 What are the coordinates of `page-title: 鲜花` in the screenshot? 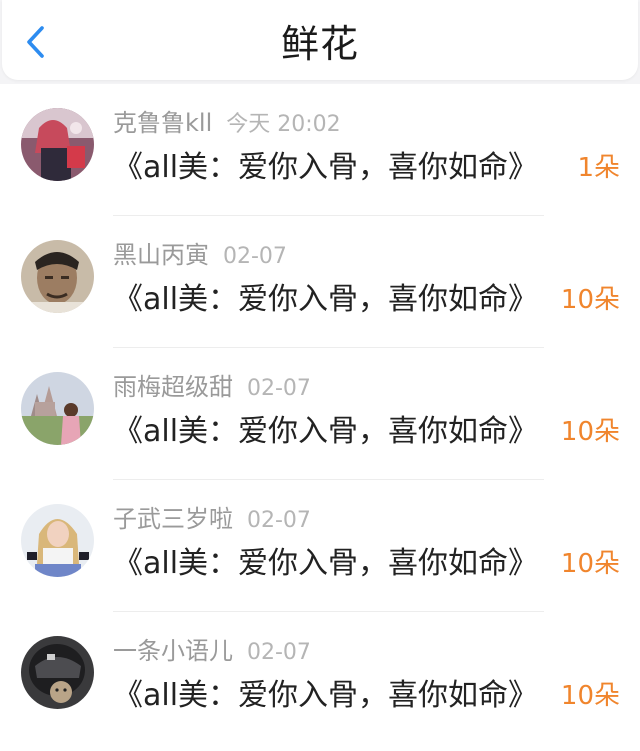 It's located at (319, 44).